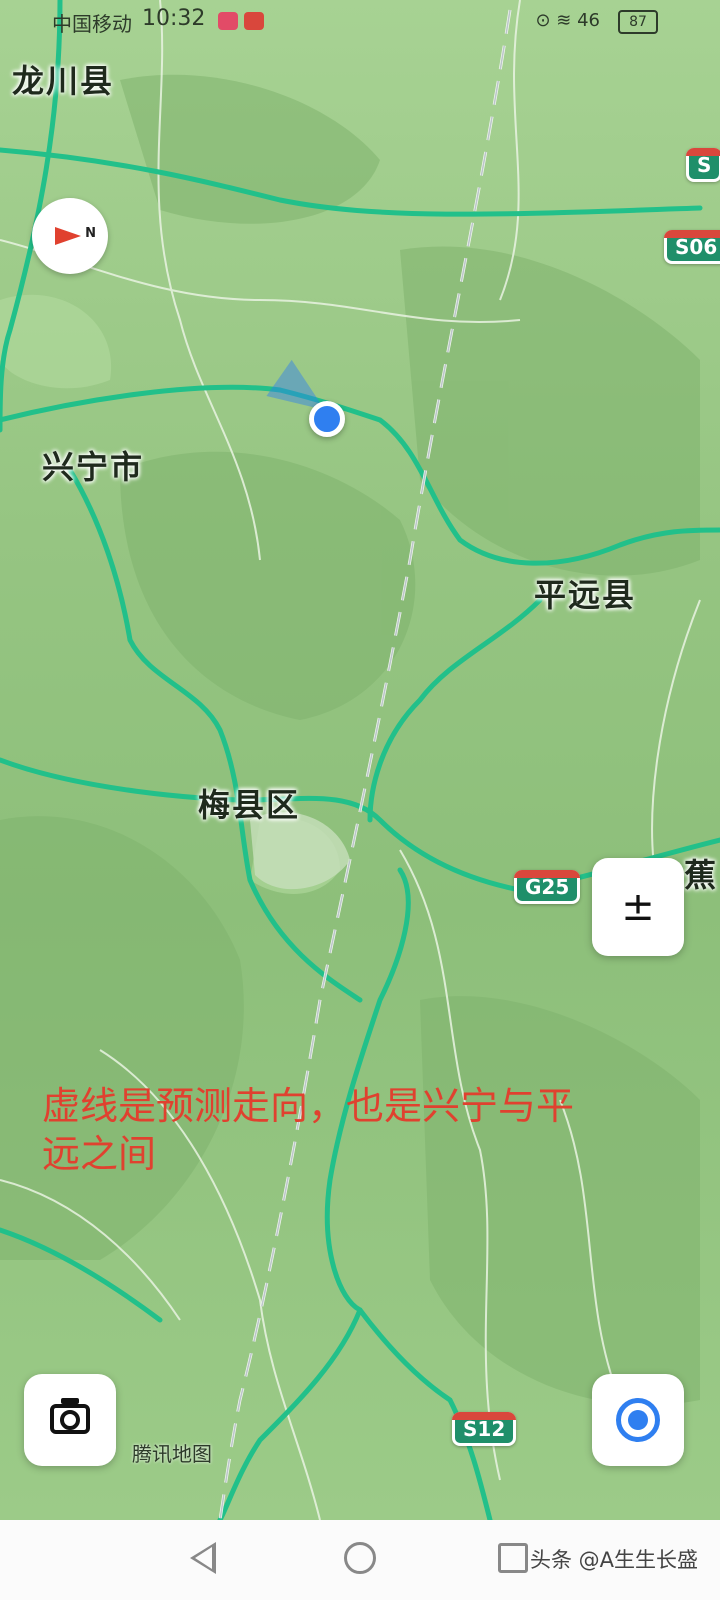  What do you see at coordinates (327, 419) in the screenshot?
I see `current-location-marker` at bounding box center [327, 419].